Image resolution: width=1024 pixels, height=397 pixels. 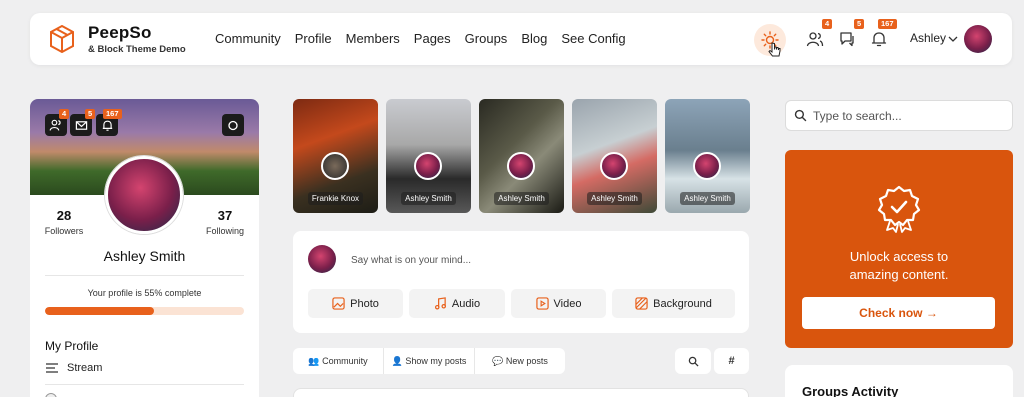 What do you see at coordinates (466, 303) in the screenshot?
I see `audio-button-label: Audio` at bounding box center [466, 303].